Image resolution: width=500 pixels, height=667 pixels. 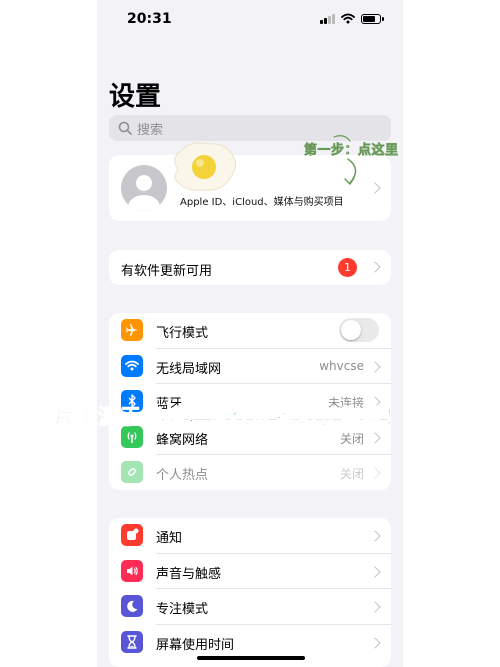 What do you see at coordinates (169, 538) in the screenshot?
I see `notifications-label: 通知` at bounding box center [169, 538].